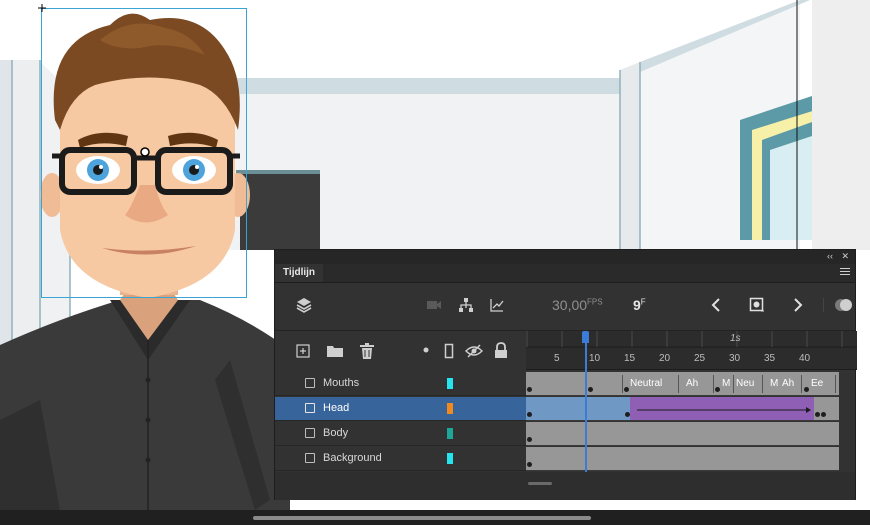 The image size is (870, 525). I want to click on ruler-tick: 35, so click(770, 358).